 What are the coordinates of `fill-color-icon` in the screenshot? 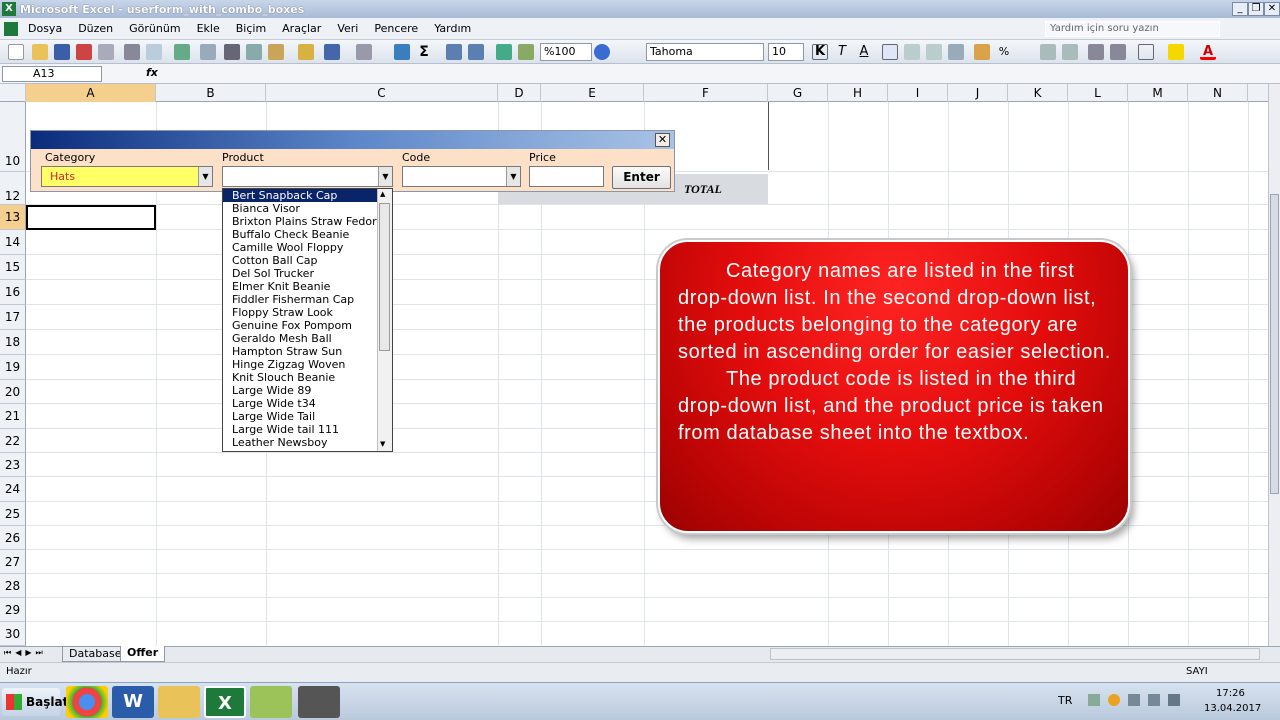 It's located at (1176, 52).